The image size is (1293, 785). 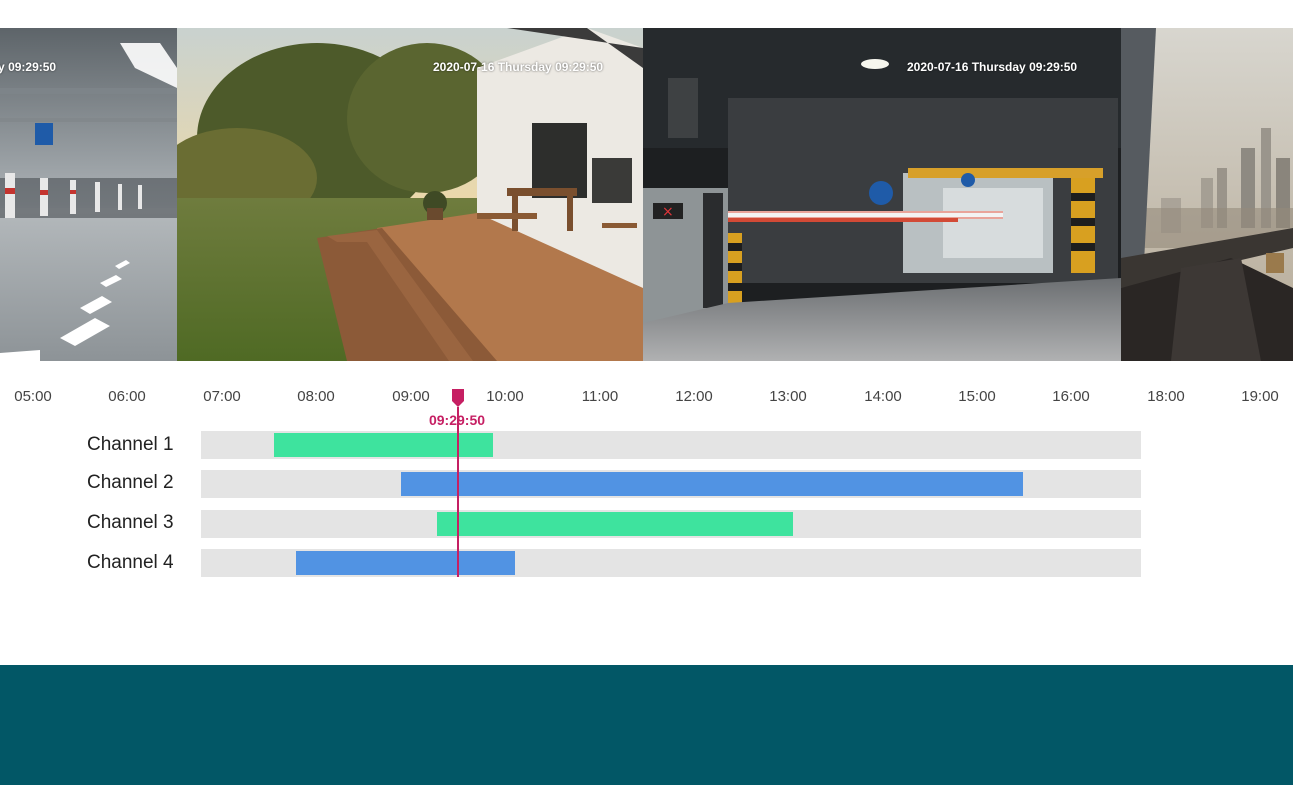 What do you see at coordinates (694, 396) in the screenshot?
I see `time-tick: 12:00` at bounding box center [694, 396].